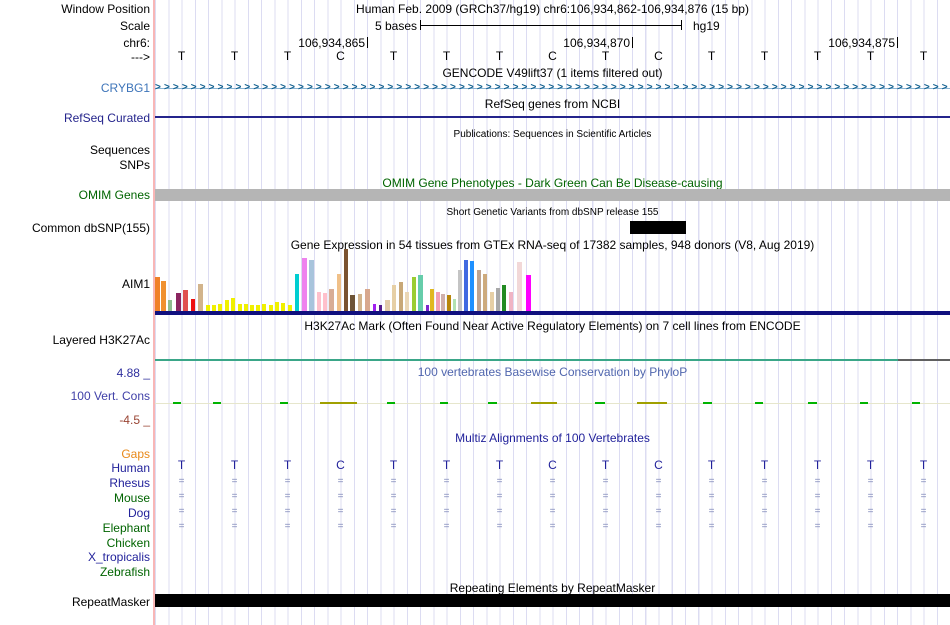 Image resolution: width=950 pixels, height=625 pixels. I want to click on gencode-track-title: GENCODE V49lift37 (1 items filtered out), so click(552, 73).